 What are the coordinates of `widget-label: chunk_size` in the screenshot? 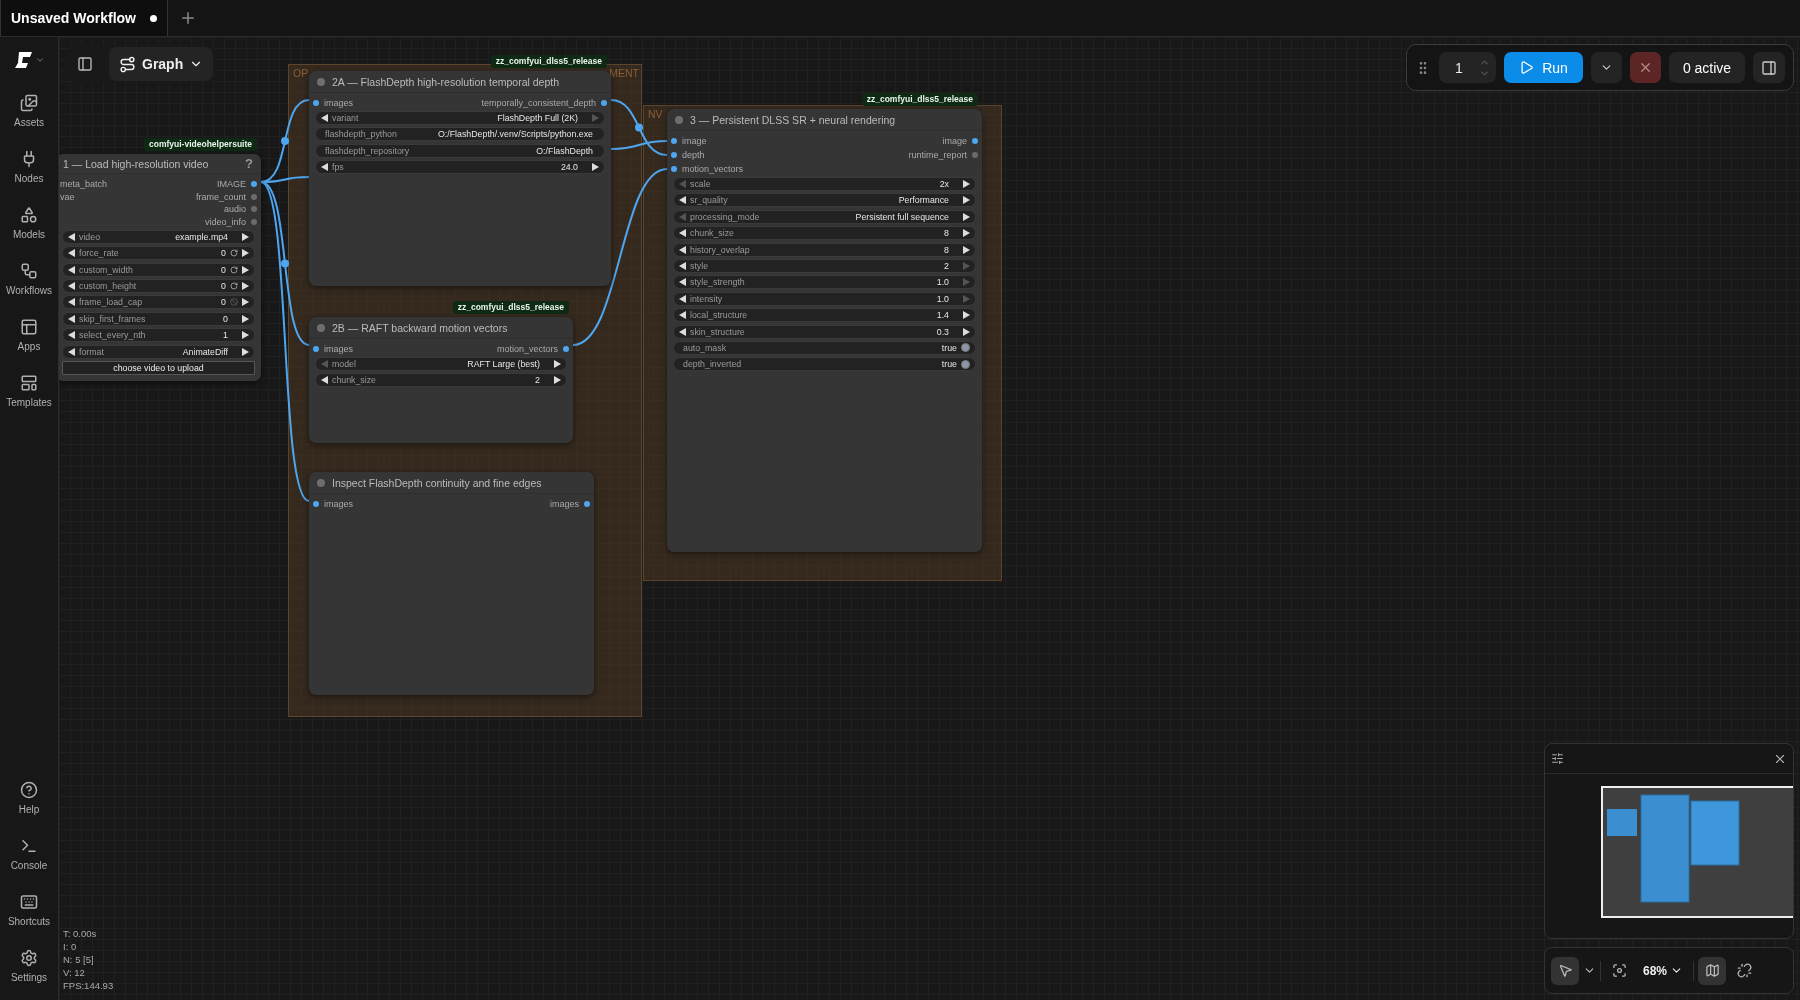 It's located at (354, 380).